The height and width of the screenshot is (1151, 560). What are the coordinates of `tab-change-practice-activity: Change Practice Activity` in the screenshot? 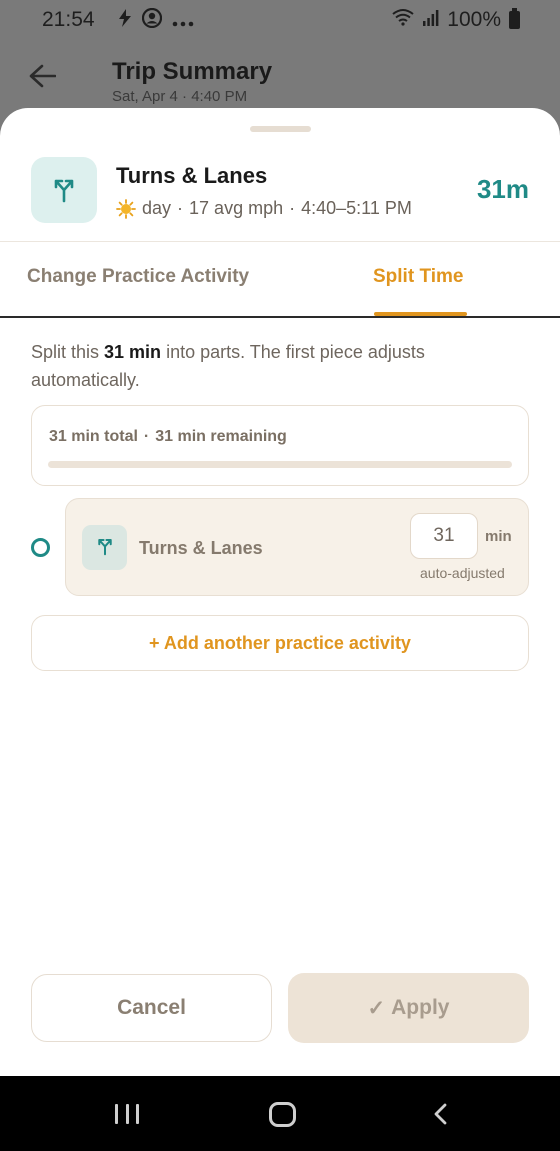 It's located at (138, 277).